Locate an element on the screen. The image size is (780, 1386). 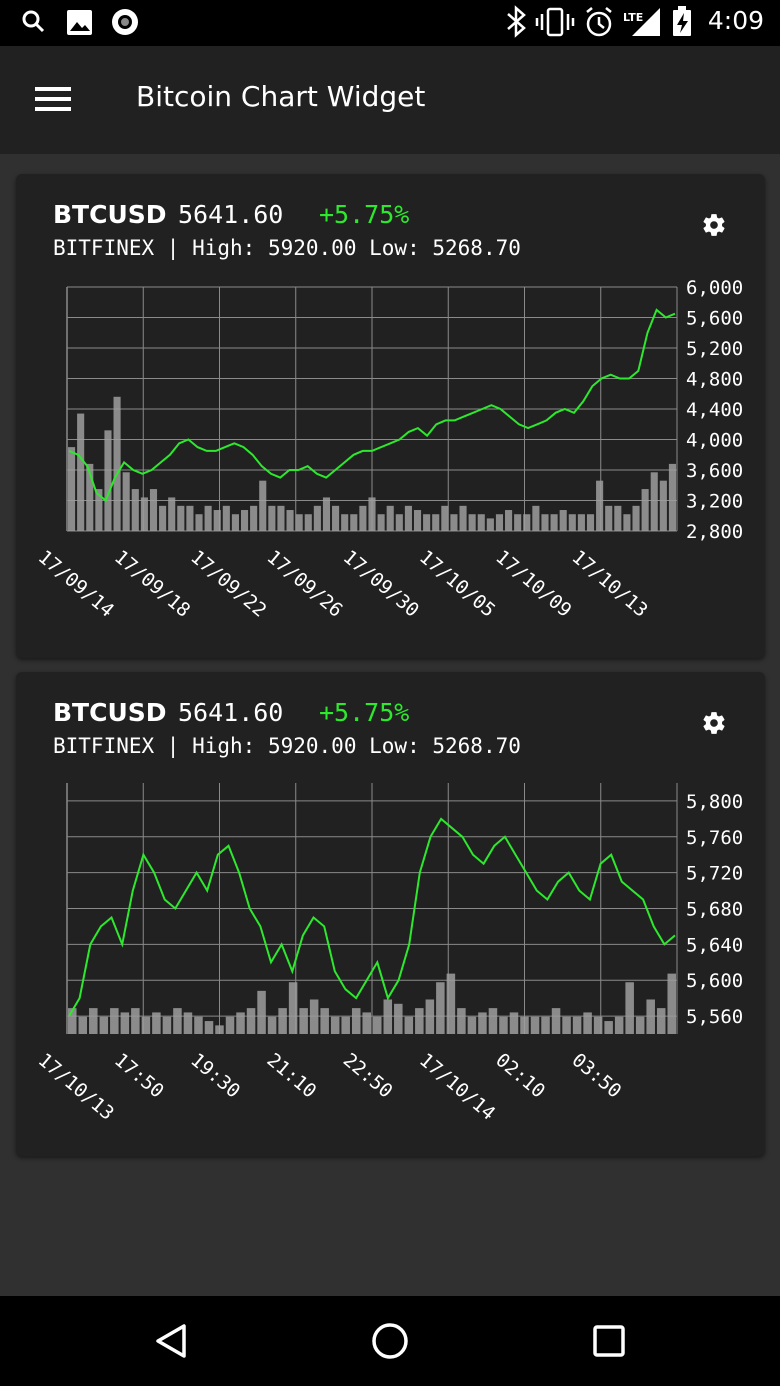
x-tick-label: 17/09/30 is located at coordinates (381, 584).